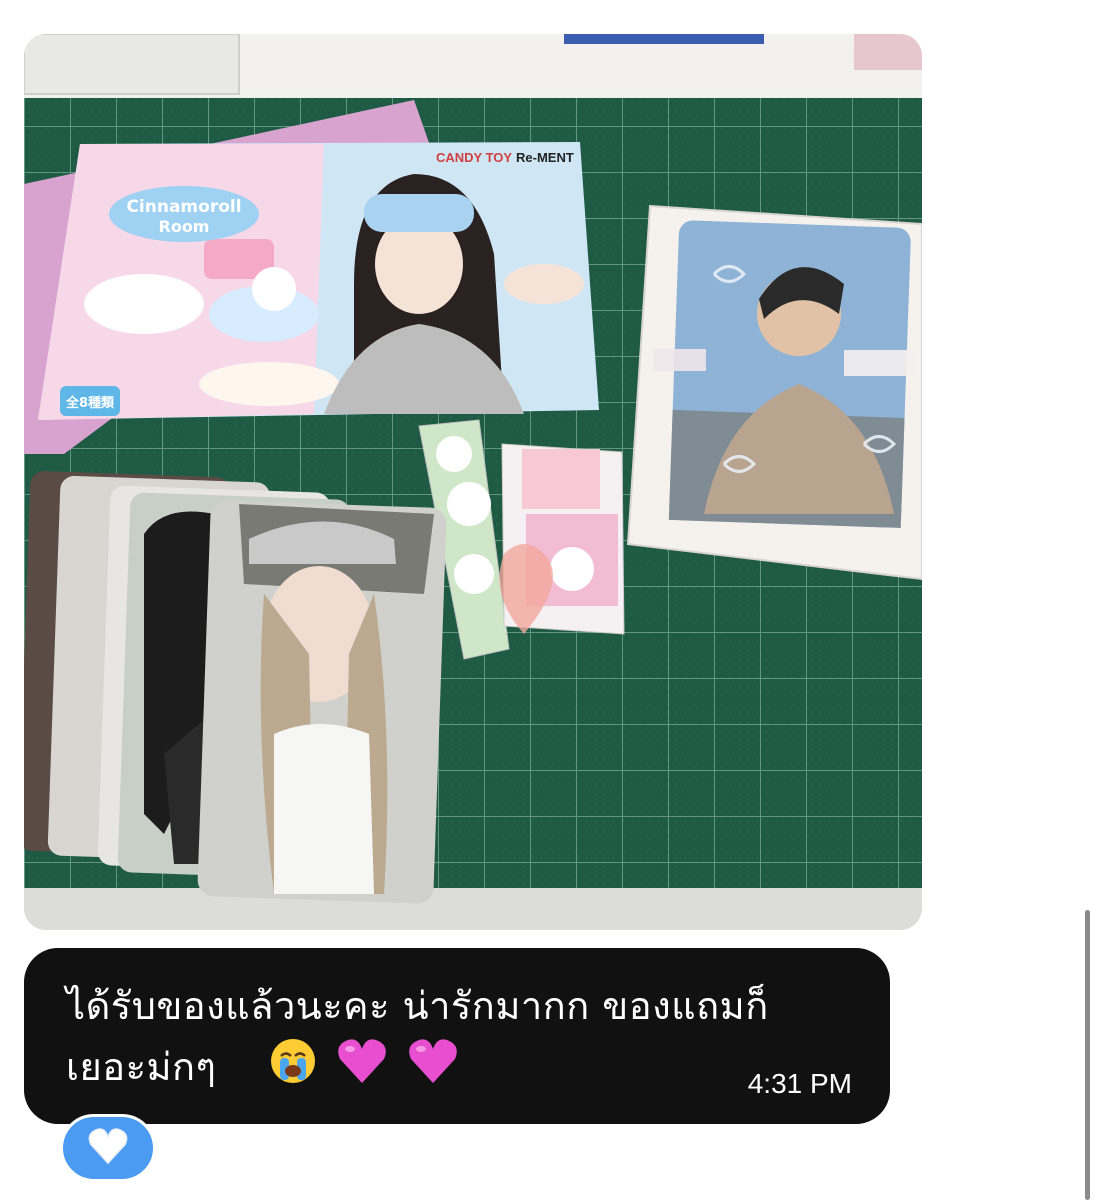 Image resolution: width=1099 pixels, height=1200 pixels. I want to click on message-text-line-1: ได้รับของแล้วนะคะ น่ารักมากก ของแถมก็, so click(417, 1006).